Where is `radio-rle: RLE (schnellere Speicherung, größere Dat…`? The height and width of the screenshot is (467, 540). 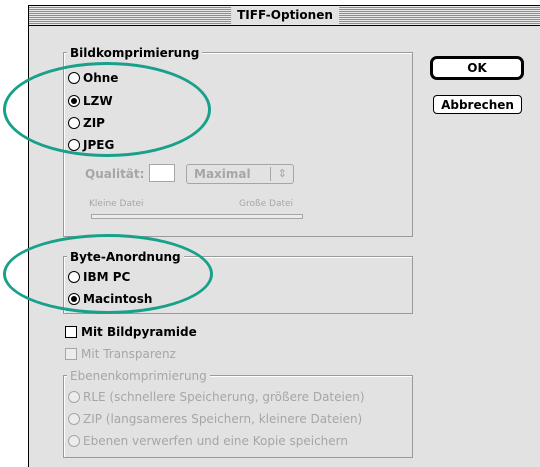
radio-rle: RLE (schnellere Speicherung, größere Dat… is located at coordinates (216, 397).